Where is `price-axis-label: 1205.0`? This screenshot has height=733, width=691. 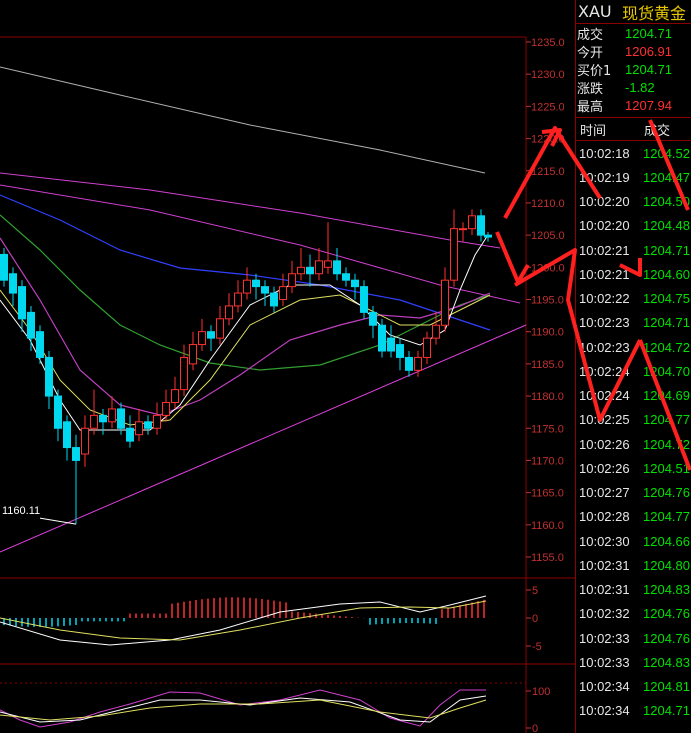 price-axis-label: 1205.0 is located at coordinates (548, 236).